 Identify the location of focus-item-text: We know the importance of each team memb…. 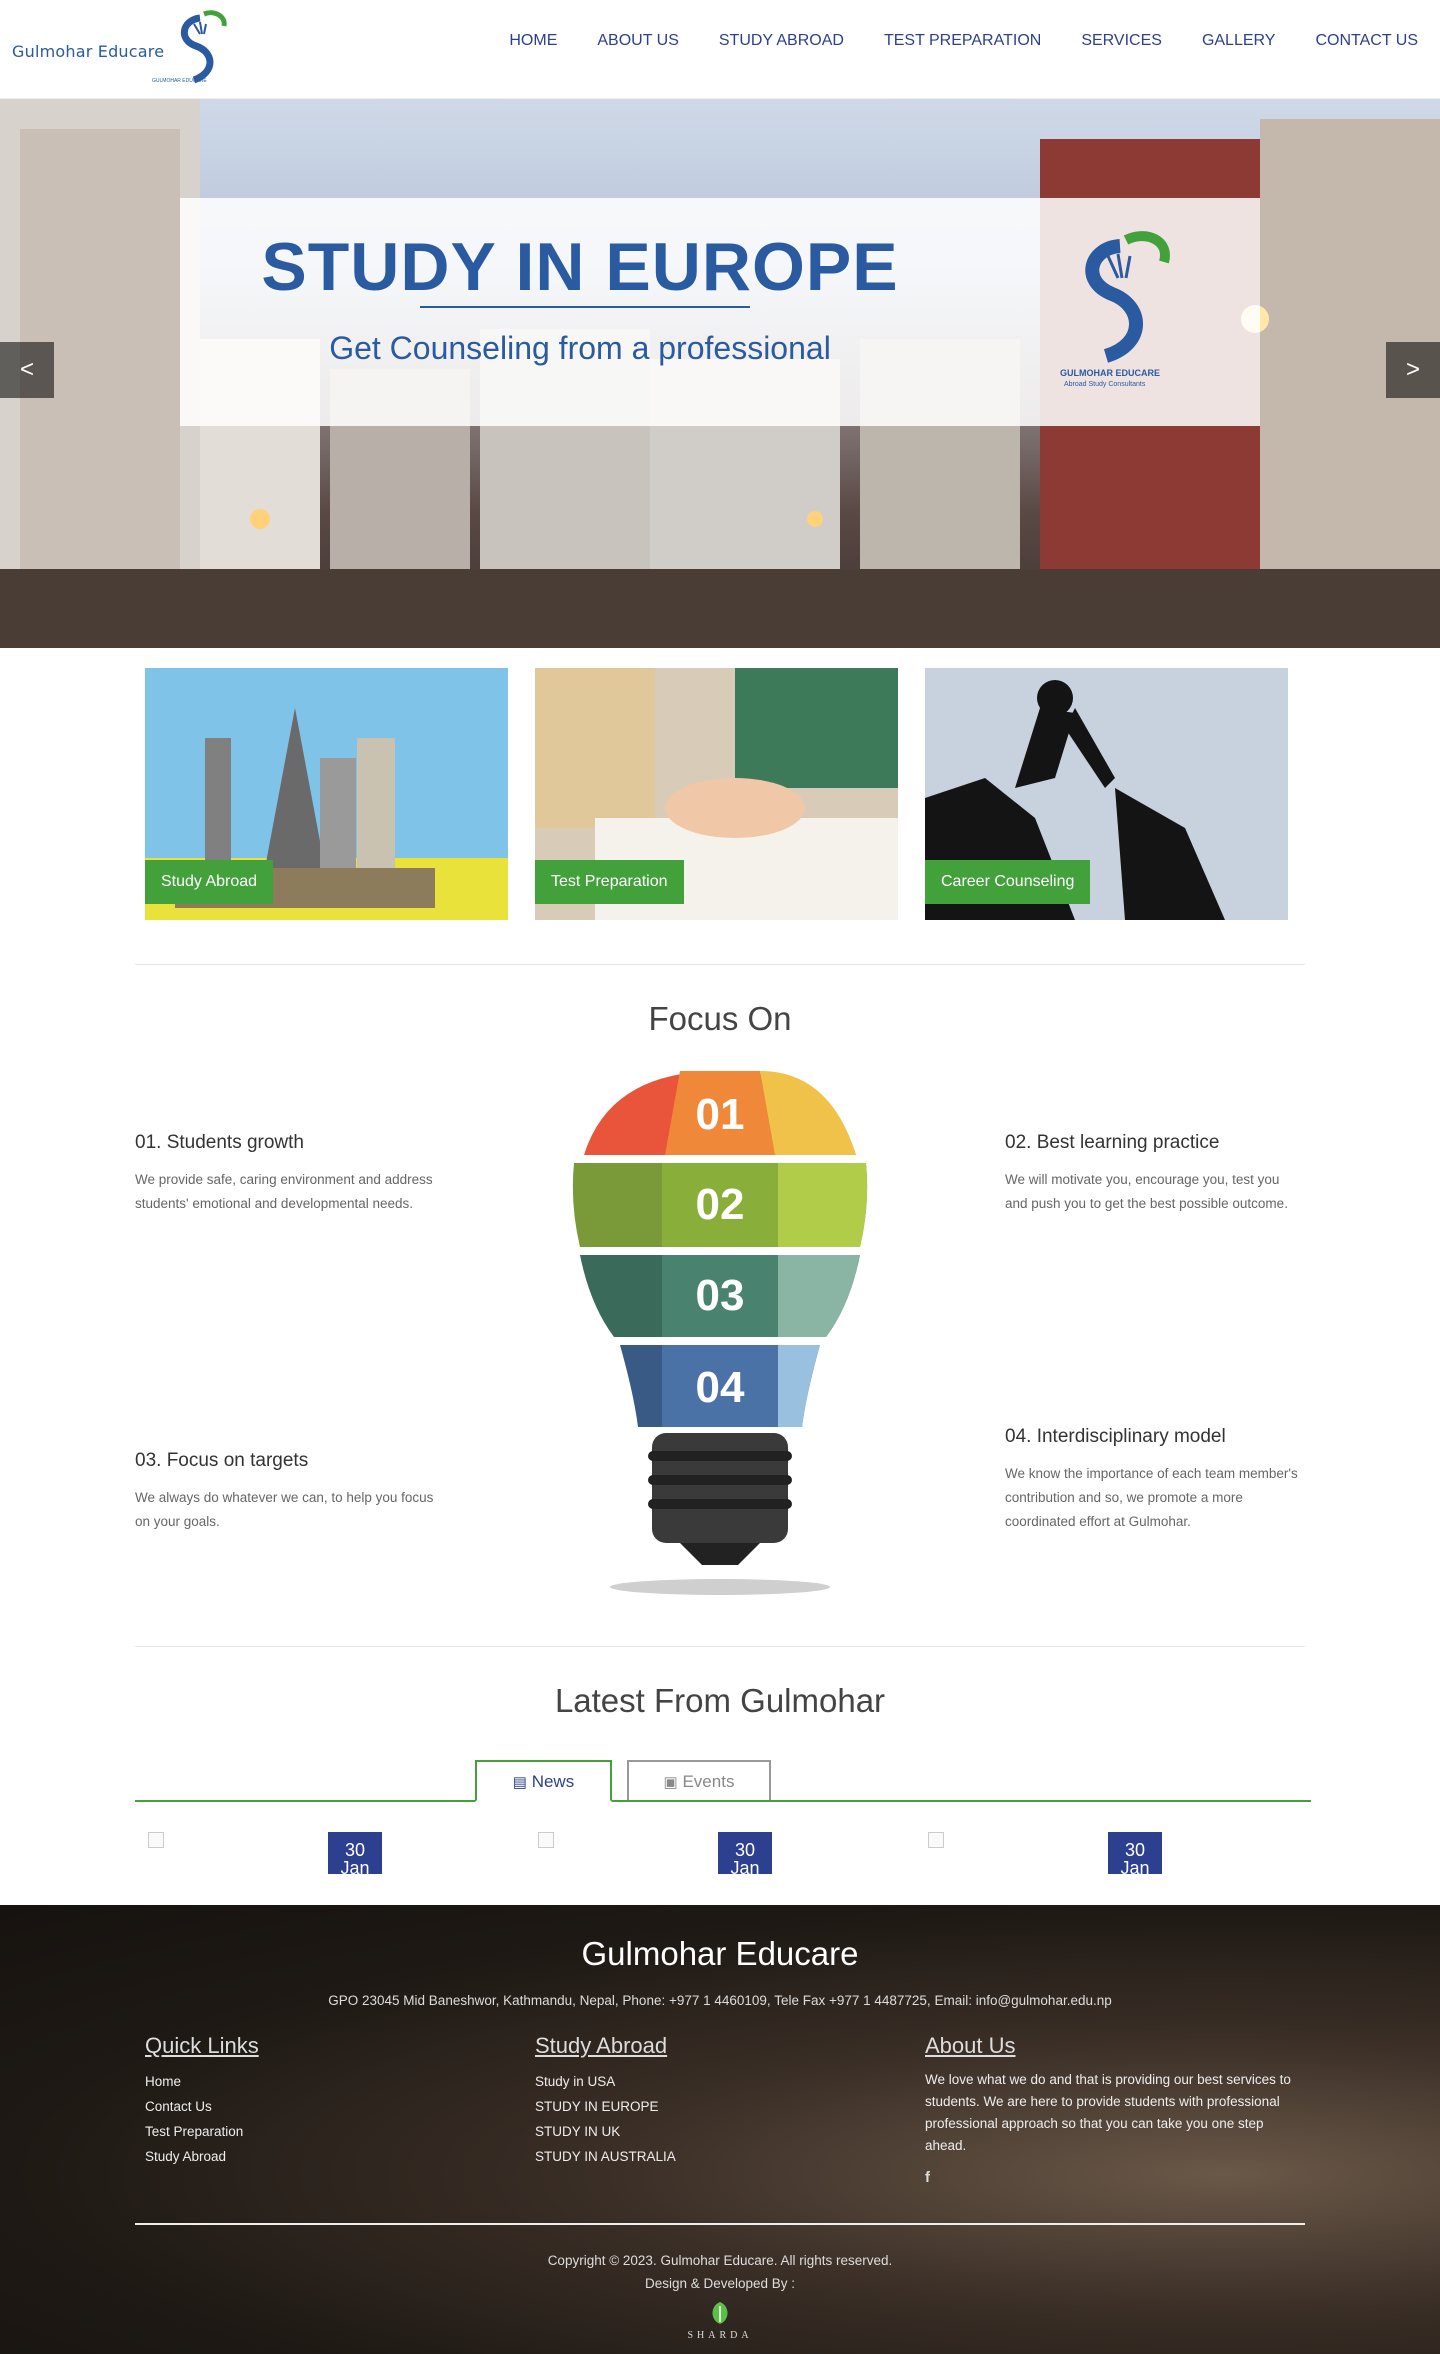
(1151, 1497).